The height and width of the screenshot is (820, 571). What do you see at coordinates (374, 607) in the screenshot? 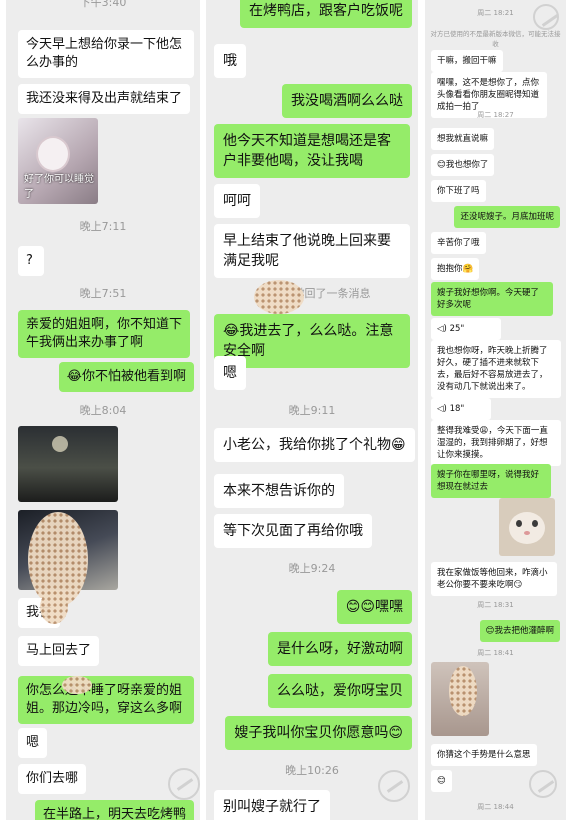
I see `message-bubble-sent: 😊😊嘿嘿` at bounding box center [374, 607].